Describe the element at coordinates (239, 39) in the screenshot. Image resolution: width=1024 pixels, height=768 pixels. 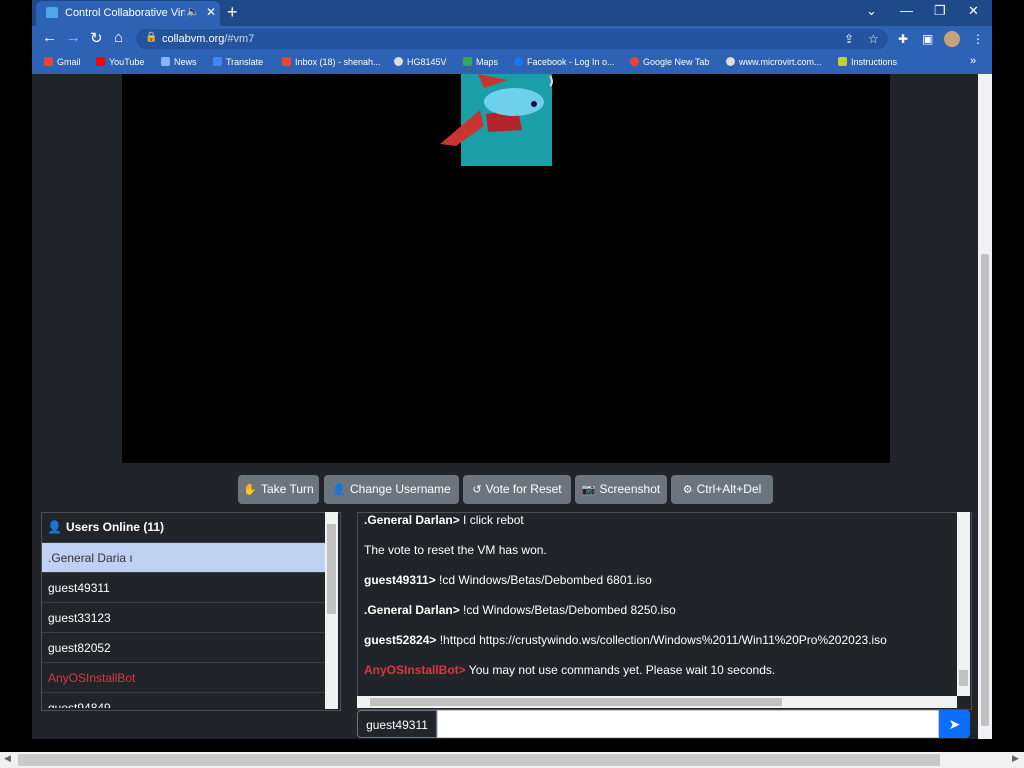
I see `url-path: /#vm7` at that location.